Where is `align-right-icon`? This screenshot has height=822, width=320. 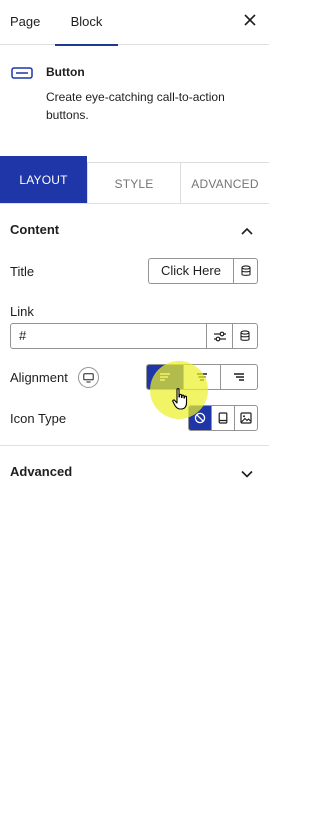 align-right-icon is located at coordinates (239, 377).